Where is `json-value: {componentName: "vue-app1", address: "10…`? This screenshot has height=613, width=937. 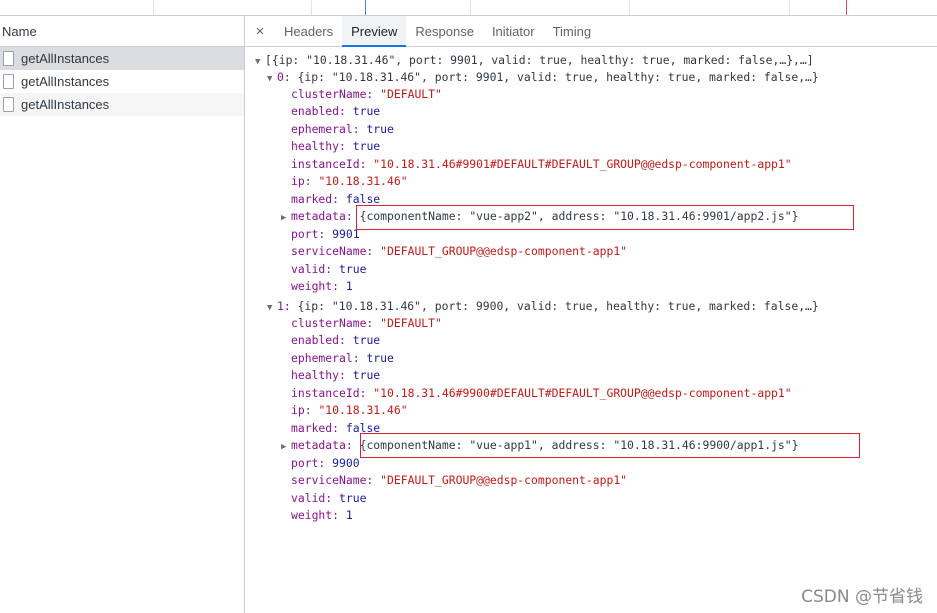
json-value: {componentName: "vue-app1", address: "10… is located at coordinates (579, 445).